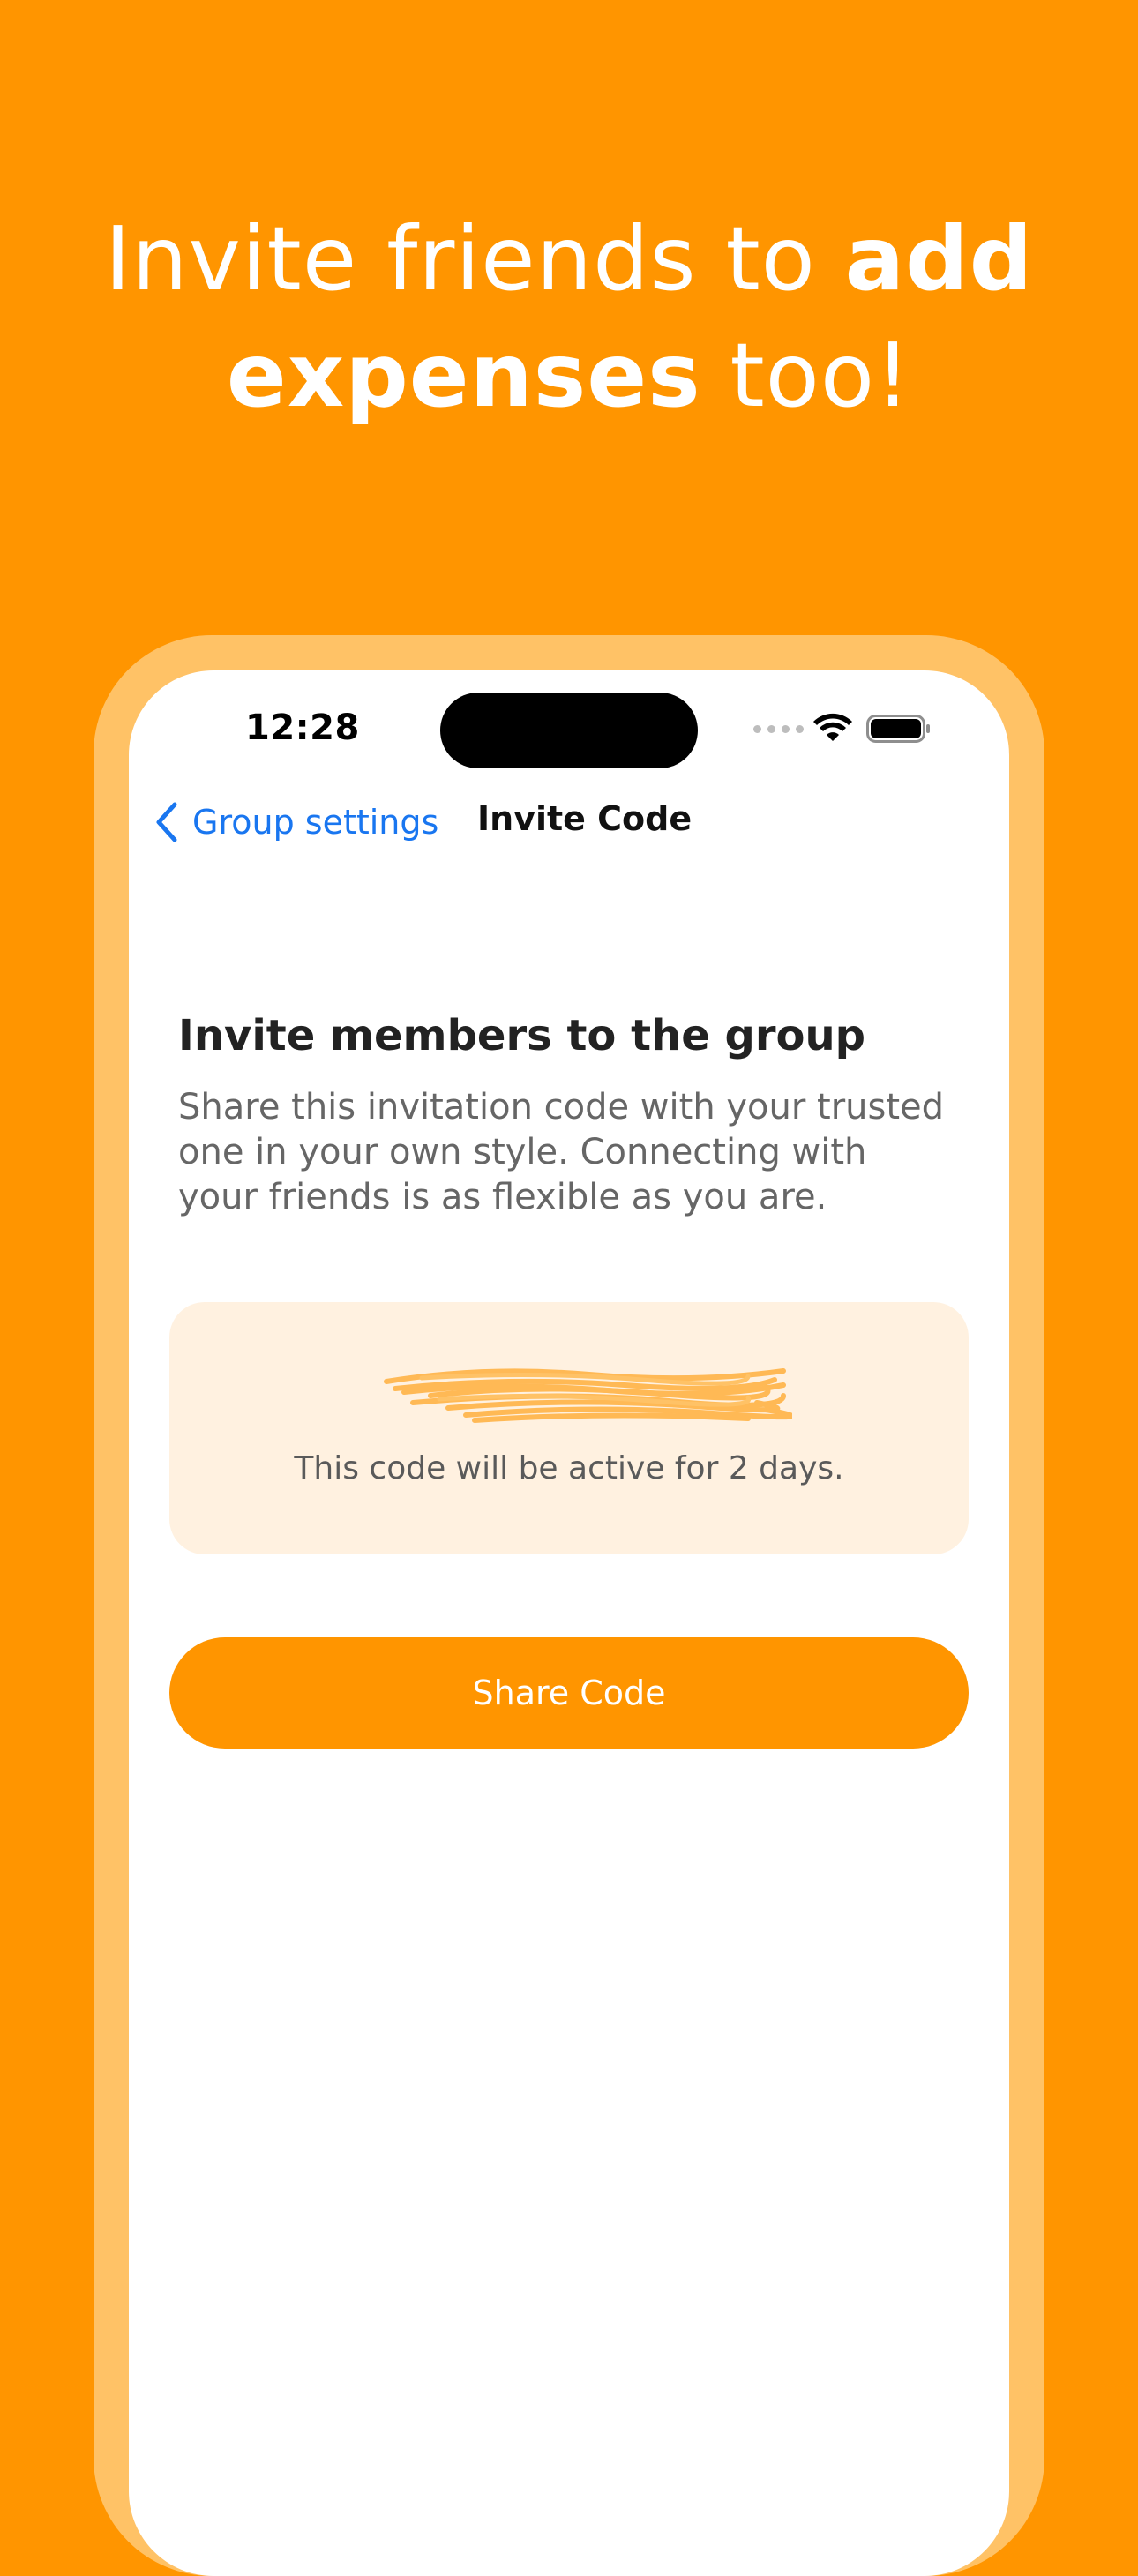  What do you see at coordinates (521, 1035) in the screenshot?
I see `invite-title: Invite members to the group` at bounding box center [521, 1035].